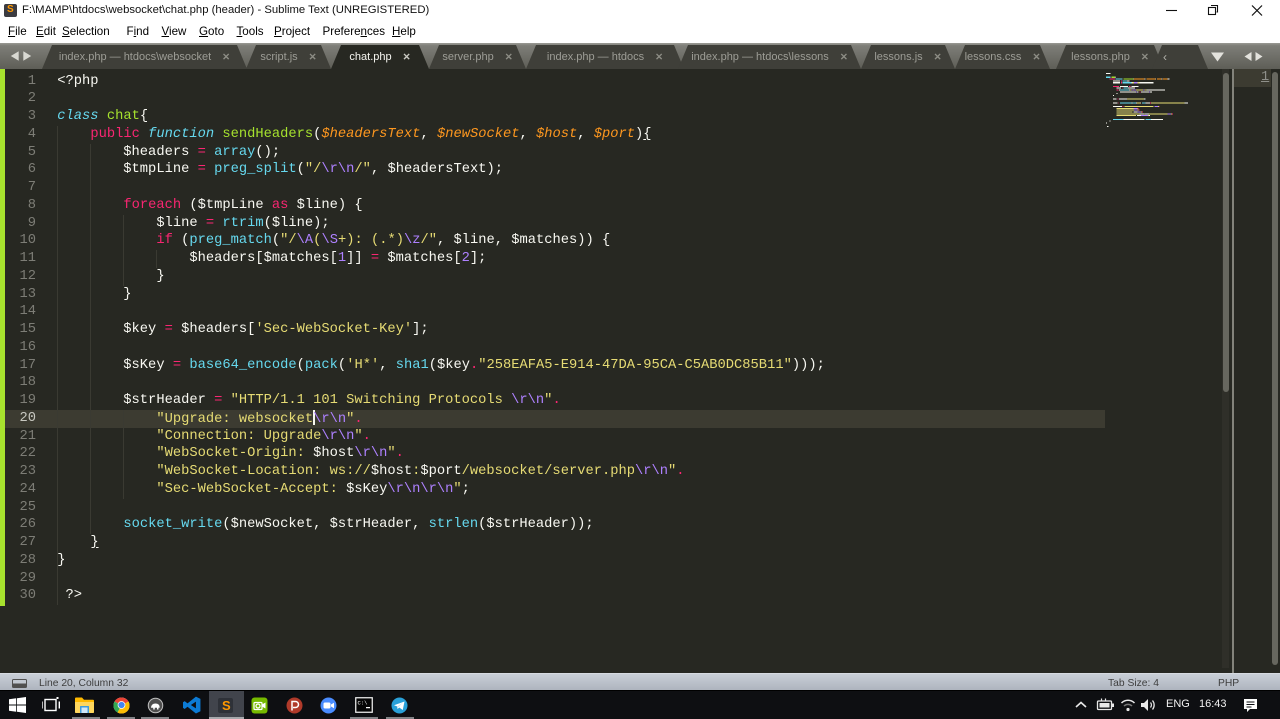  Describe the element at coordinates (363, 703) in the screenshot. I see `svg-text: C:\` at that location.